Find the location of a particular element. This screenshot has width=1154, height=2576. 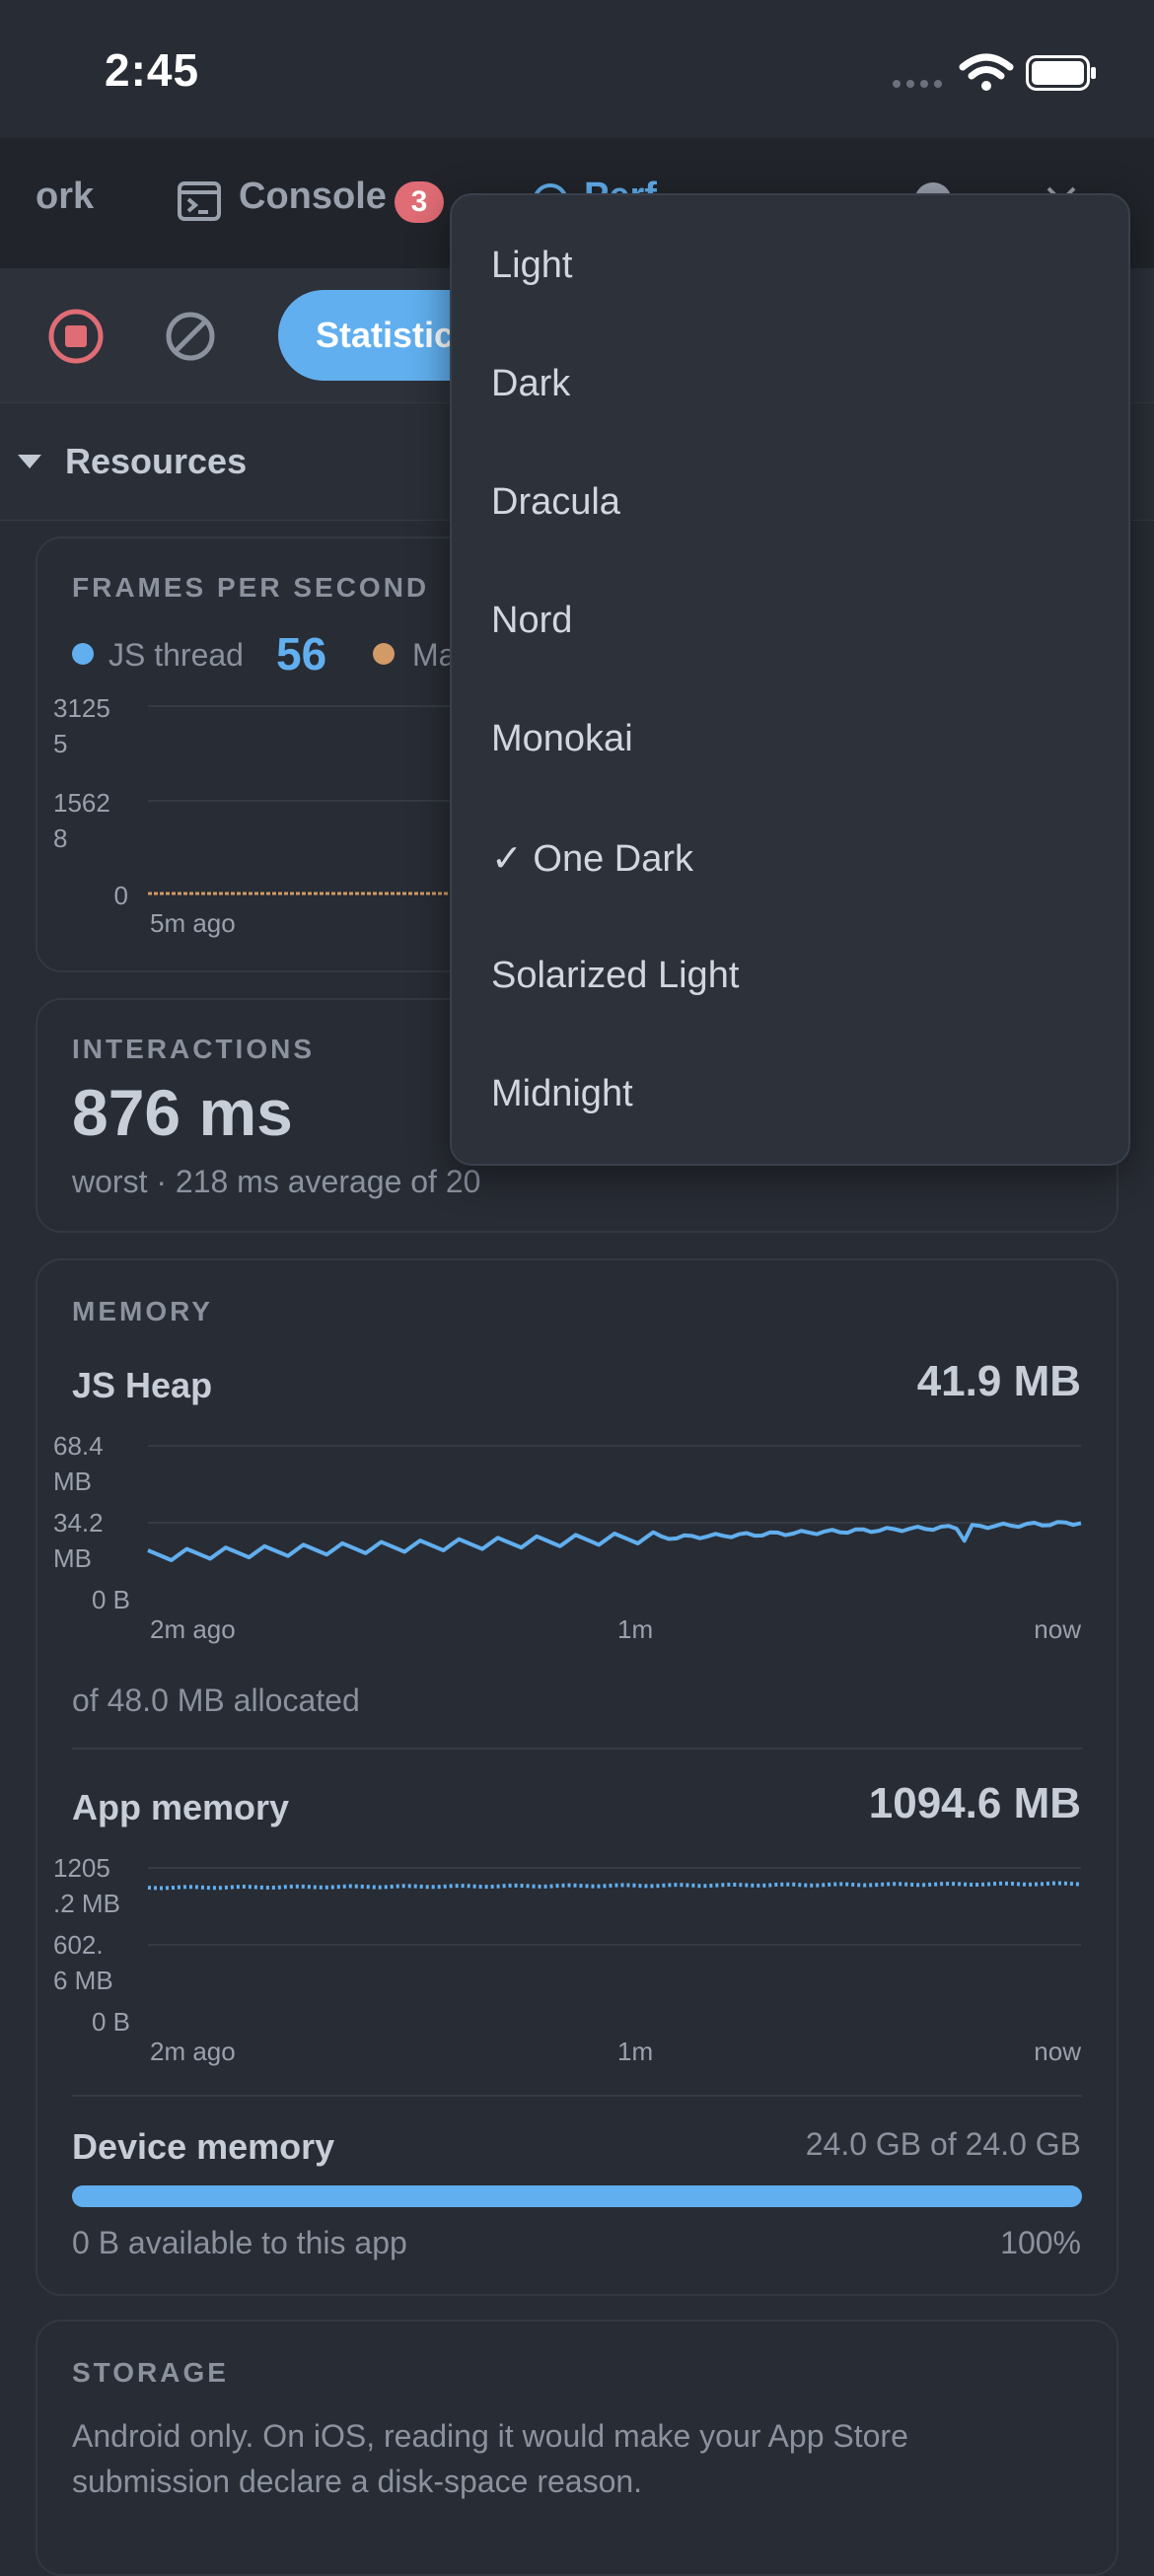

tab-console: Console is located at coordinates (313, 197).